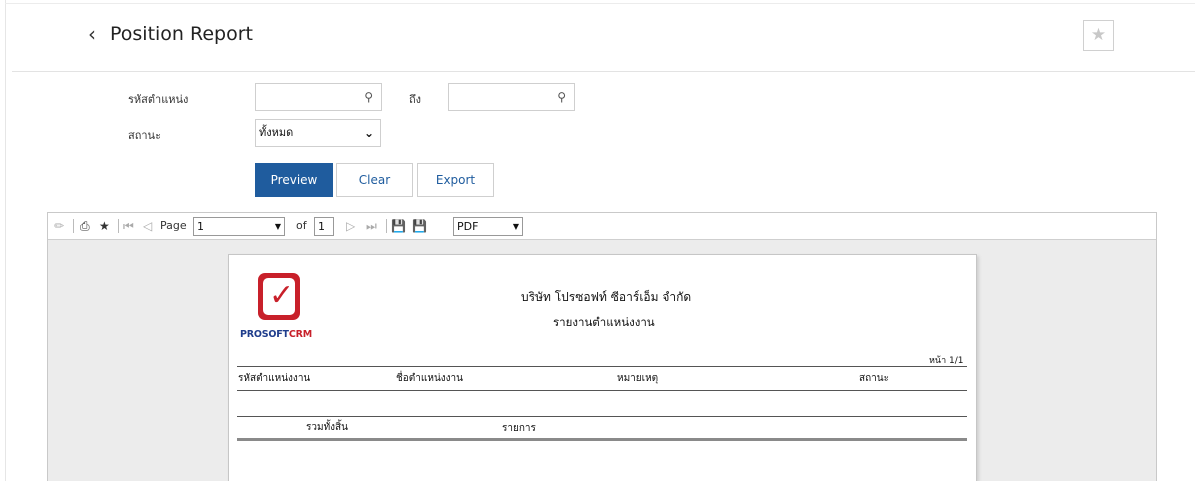 This screenshot has height=481, width=1195. Describe the element at coordinates (173, 225) in the screenshot. I see `page-label: Page` at that location.